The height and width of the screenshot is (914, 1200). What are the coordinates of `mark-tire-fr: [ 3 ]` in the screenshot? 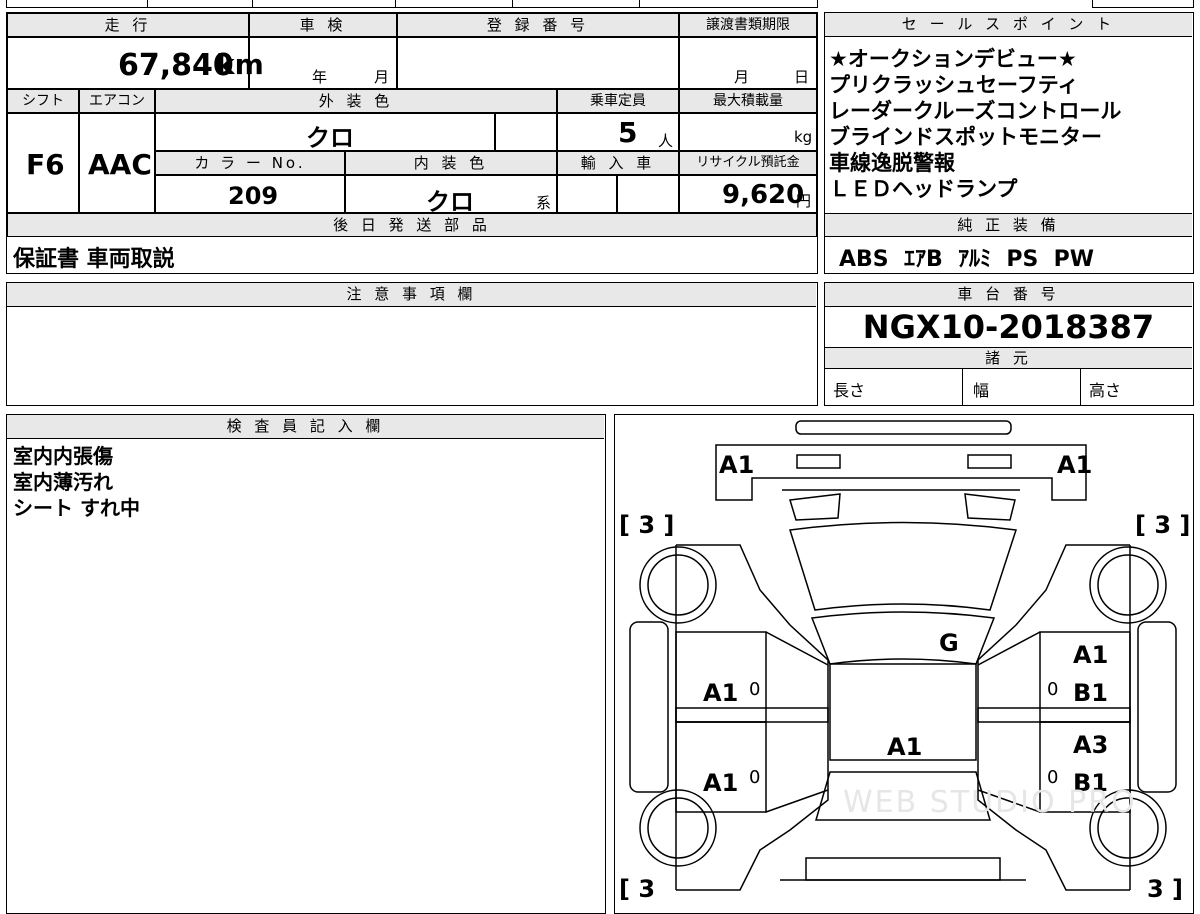 It's located at (1163, 525).